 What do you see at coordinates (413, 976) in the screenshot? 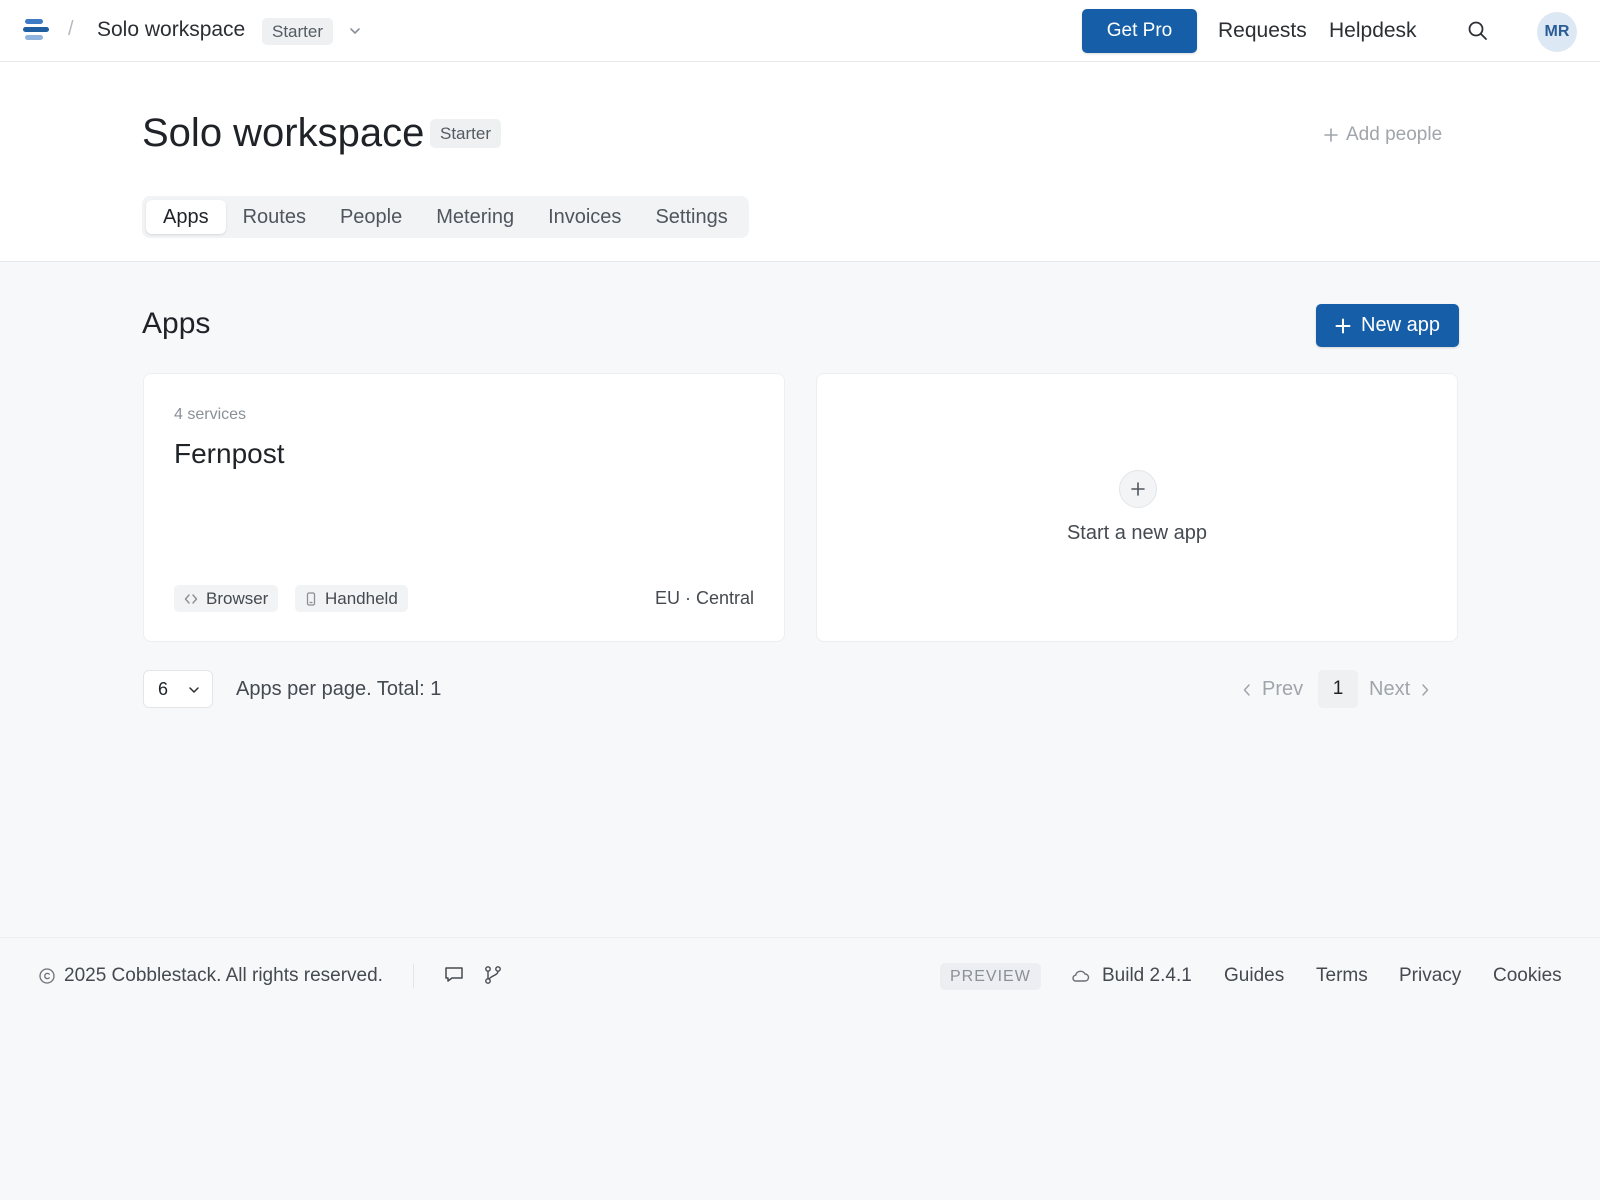
I see `footer-divider` at bounding box center [413, 976].